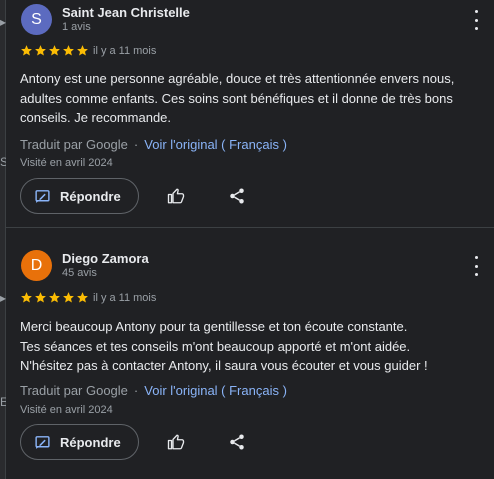  Describe the element at coordinates (36, 265) in the screenshot. I see `avatar: D` at that location.